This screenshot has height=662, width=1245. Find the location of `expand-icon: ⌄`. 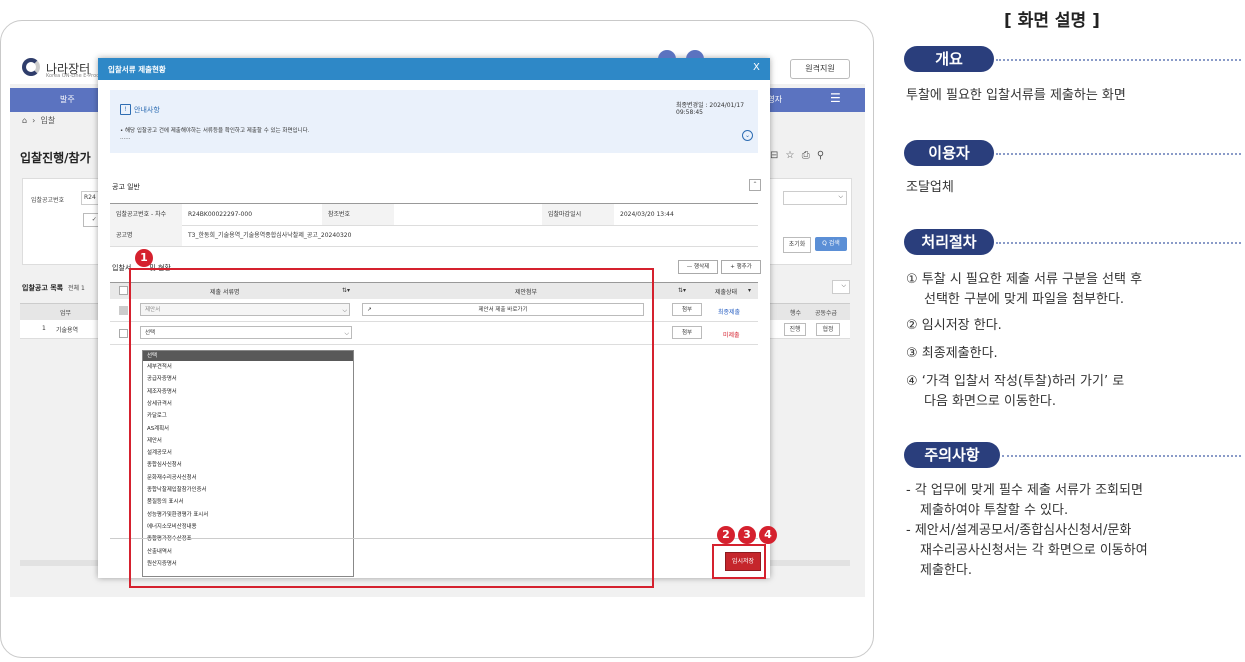

expand-icon: ⌄ is located at coordinates (747, 135).